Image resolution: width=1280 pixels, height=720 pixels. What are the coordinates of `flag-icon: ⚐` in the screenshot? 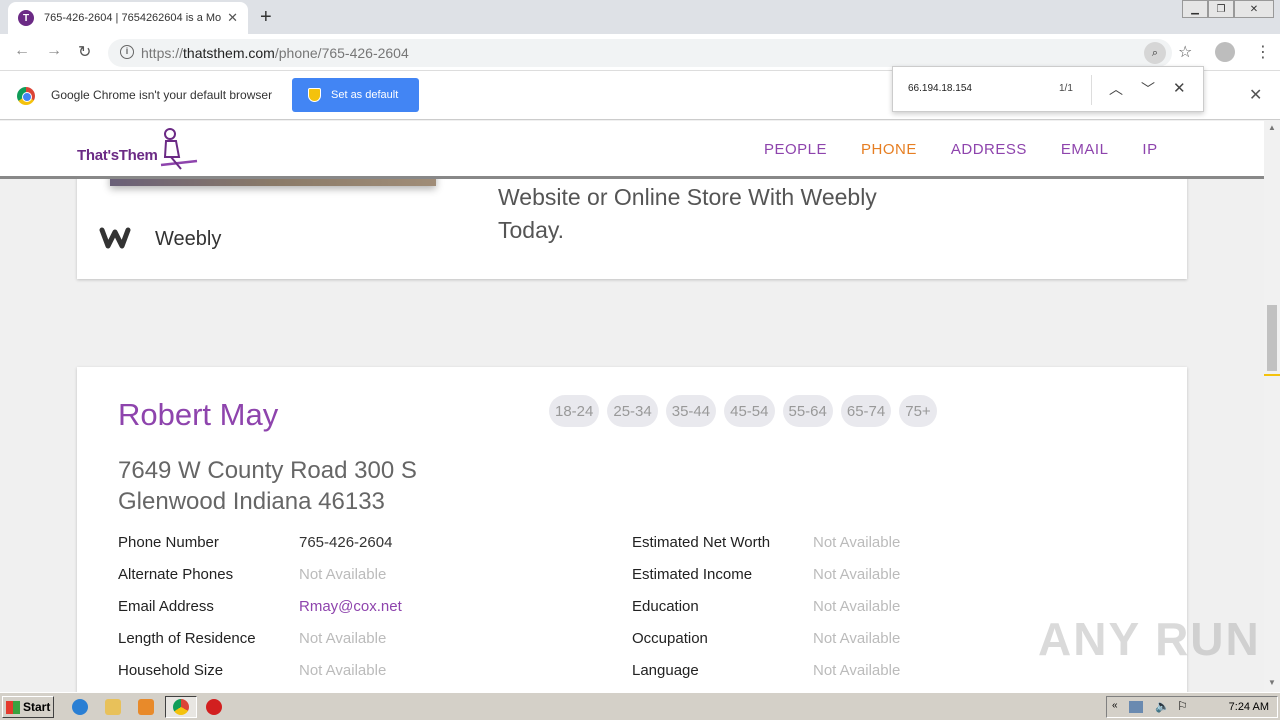 It's located at (1182, 706).